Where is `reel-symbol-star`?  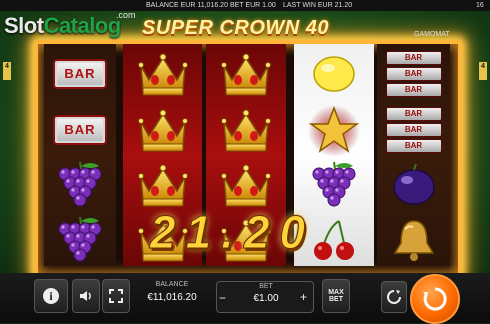
reel-symbol-star is located at coordinates (334, 129).